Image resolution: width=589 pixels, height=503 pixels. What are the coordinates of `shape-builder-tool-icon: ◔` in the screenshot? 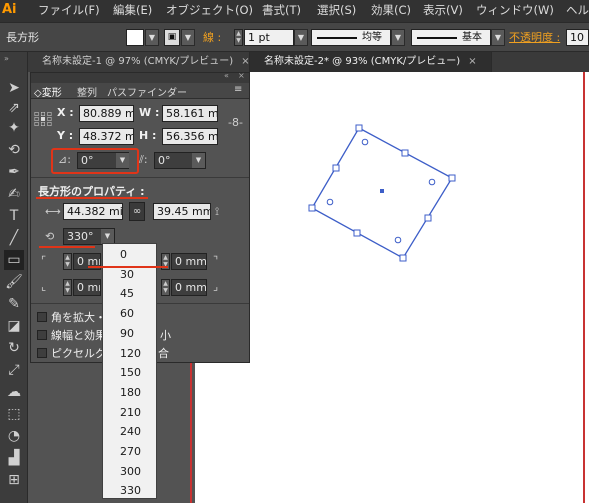 It's located at (14, 436).